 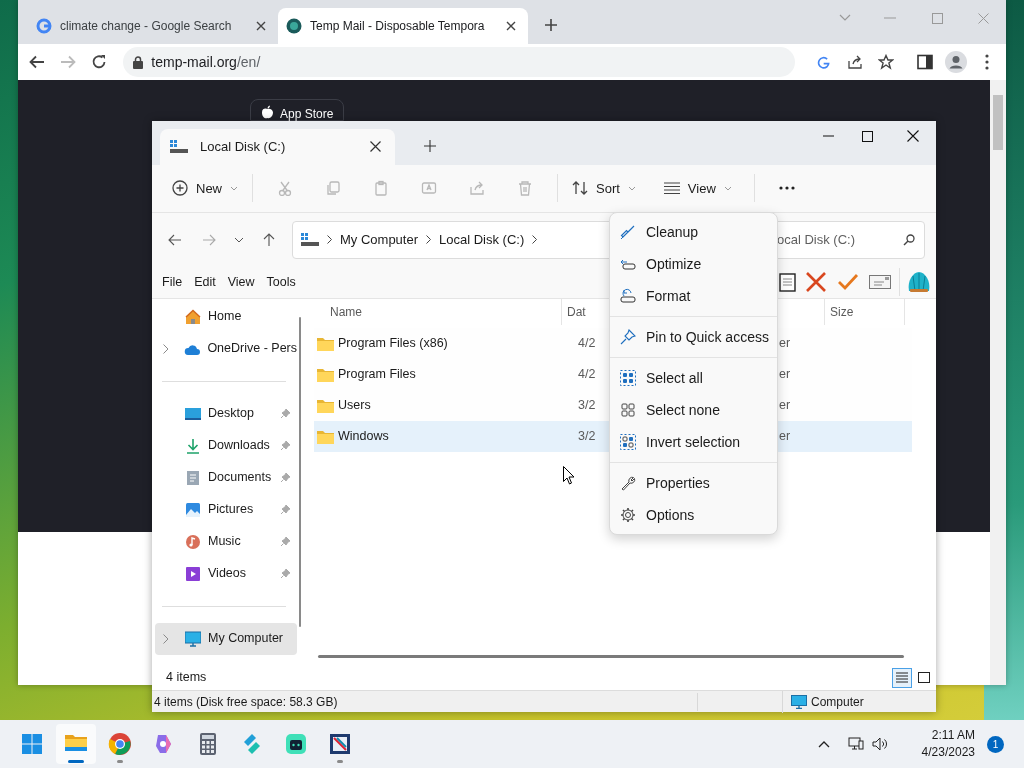 I want to click on menu-item: Edit, so click(x=205, y=282).